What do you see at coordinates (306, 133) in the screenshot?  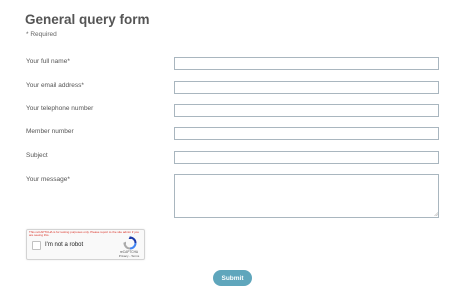 I see `member-number-input` at bounding box center [306, 133].